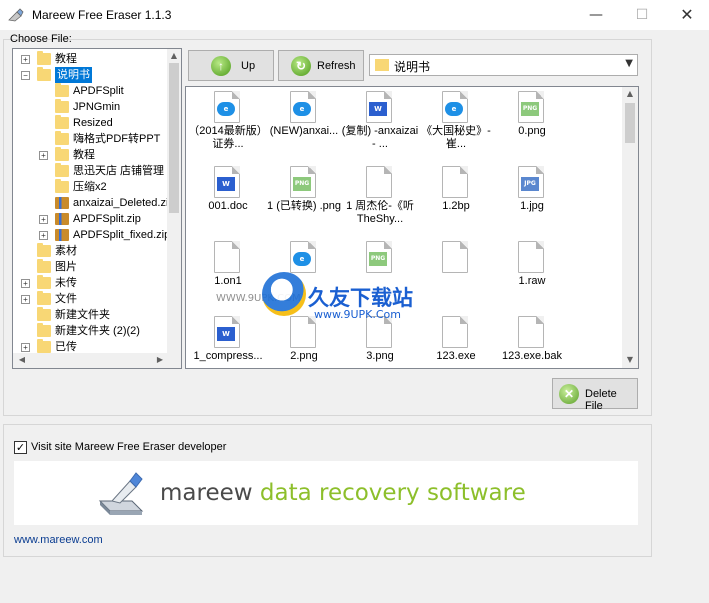 This screenshot has width=709, height=603. Describe the element at coordinates (456, 275) in the screenshot. I see `file-item` at that location.